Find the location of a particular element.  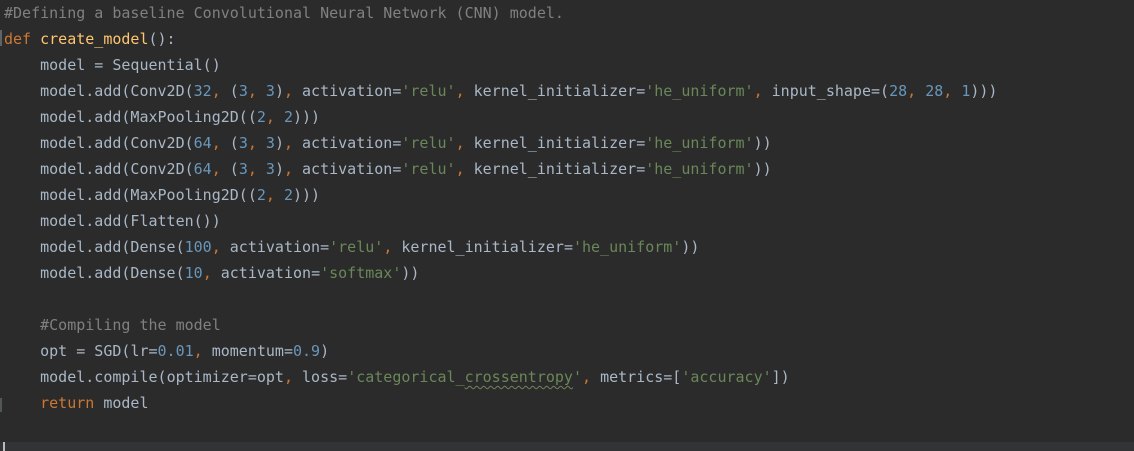

code-token-keyword: return is located at coordinates (67, 403).